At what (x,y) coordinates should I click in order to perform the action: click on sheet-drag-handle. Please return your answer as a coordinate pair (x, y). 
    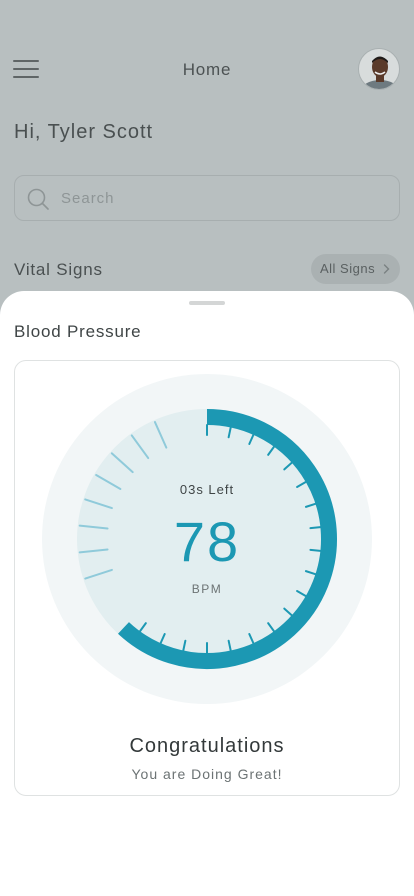
    Looking at the image, I should click on (207, 303).